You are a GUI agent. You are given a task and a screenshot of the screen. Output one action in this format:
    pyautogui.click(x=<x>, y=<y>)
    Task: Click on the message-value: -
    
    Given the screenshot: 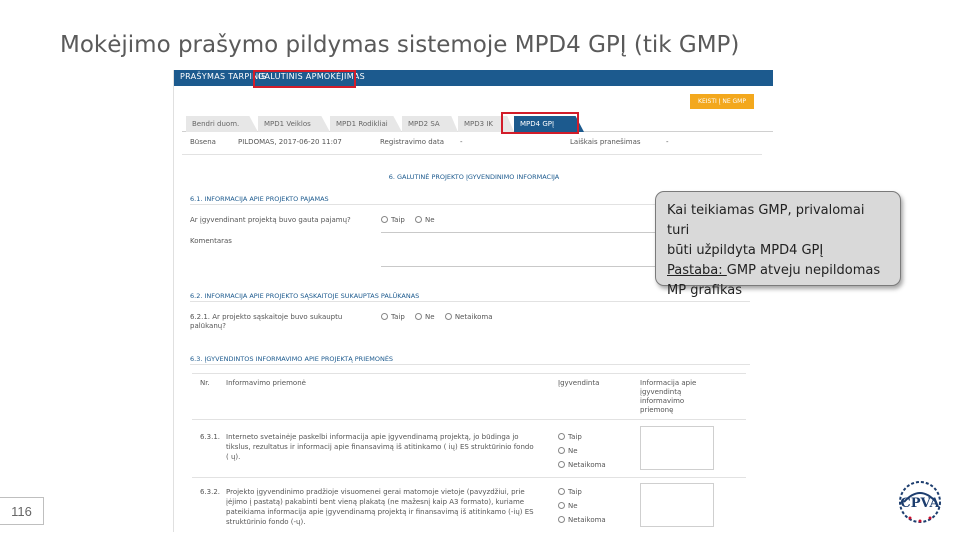 What is the action you would take?
    pyautogui.click(x=667, y=142)
    